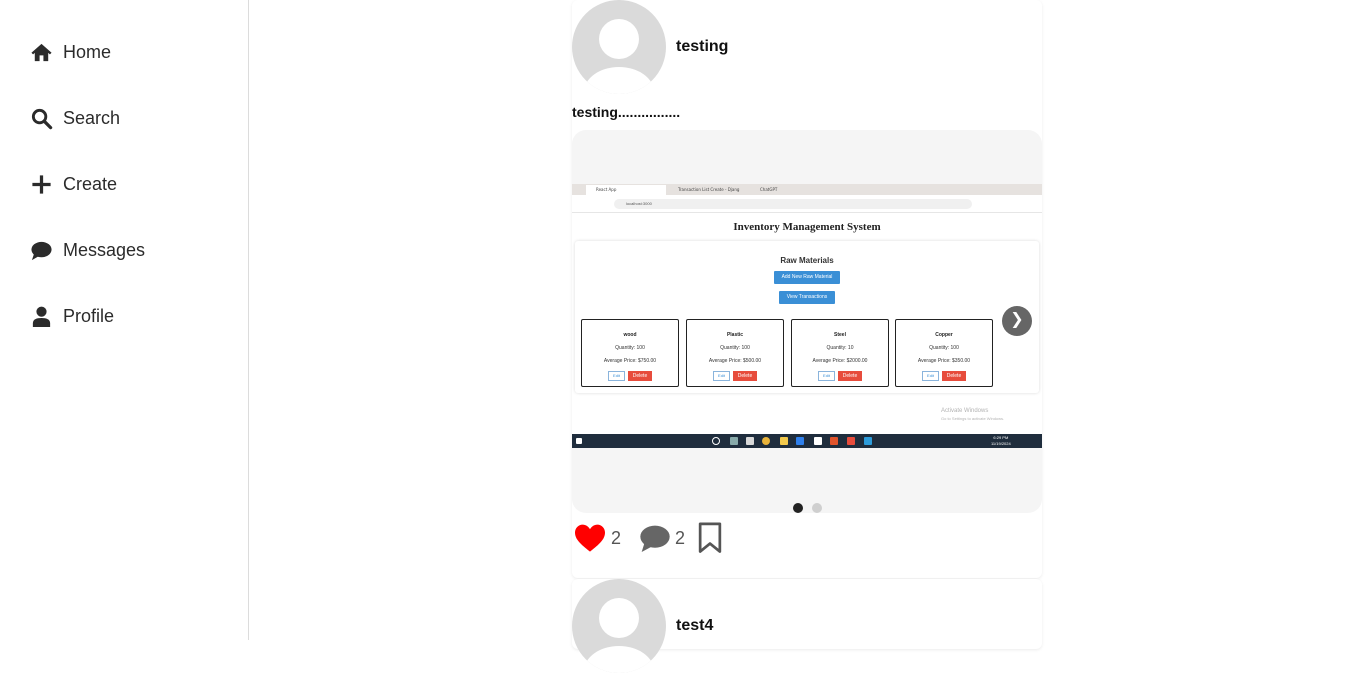  What do you see at coordinates (630, 335) in the screenshot?
I see `material-name: wood` at bounding box center [630, 335].